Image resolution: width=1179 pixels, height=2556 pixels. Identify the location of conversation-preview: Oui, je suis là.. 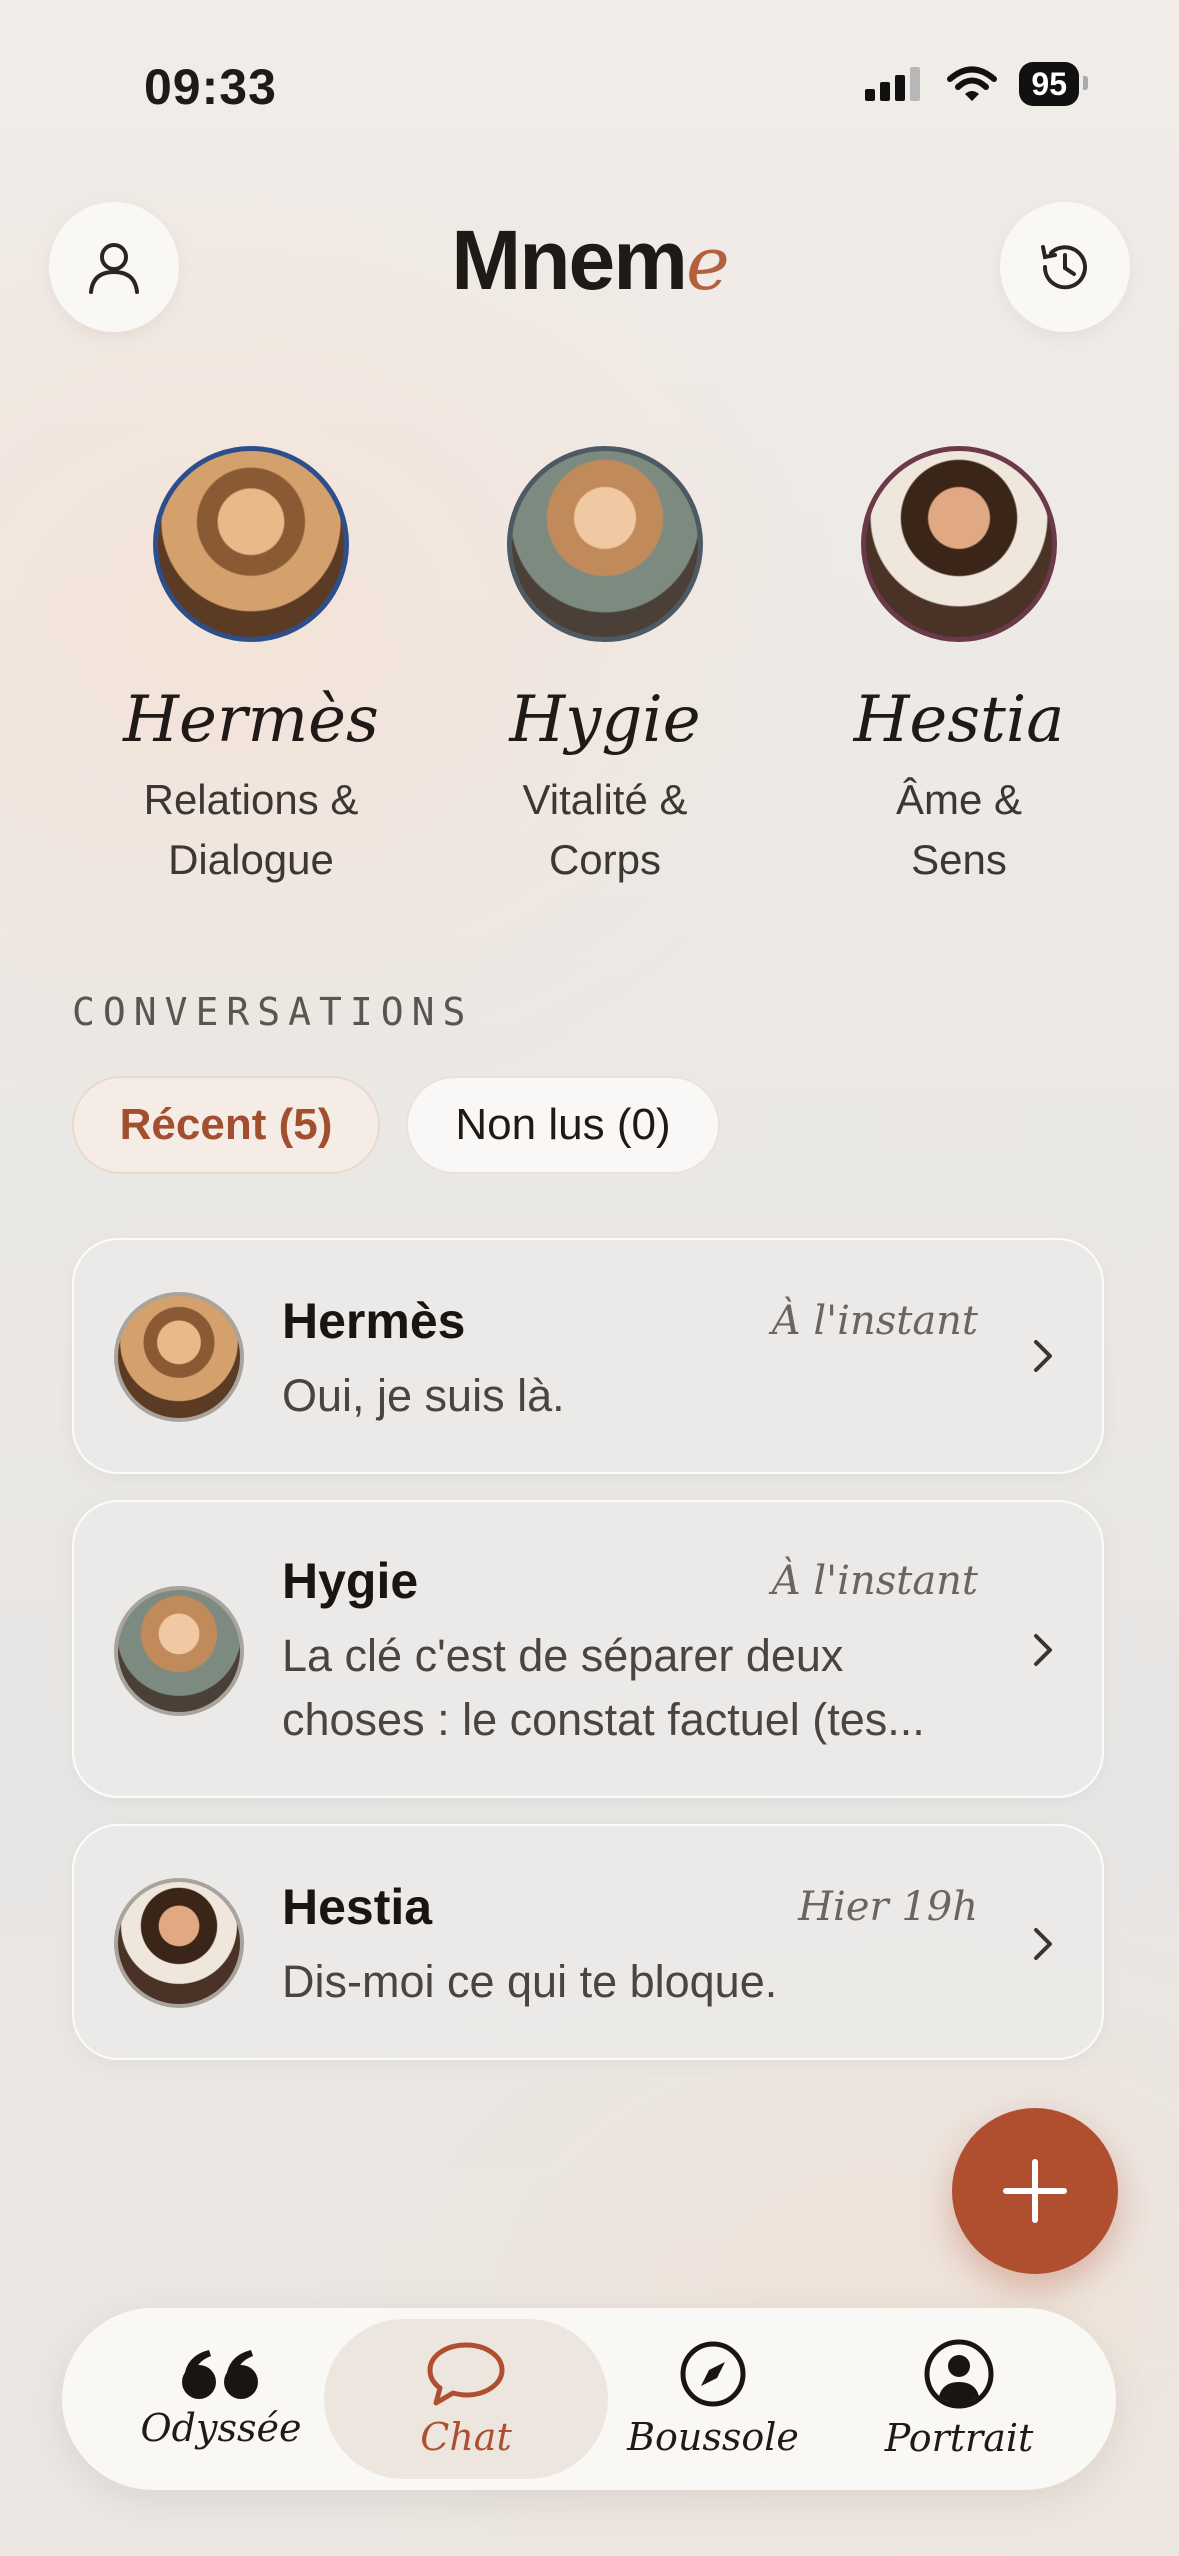
(627, 1396).